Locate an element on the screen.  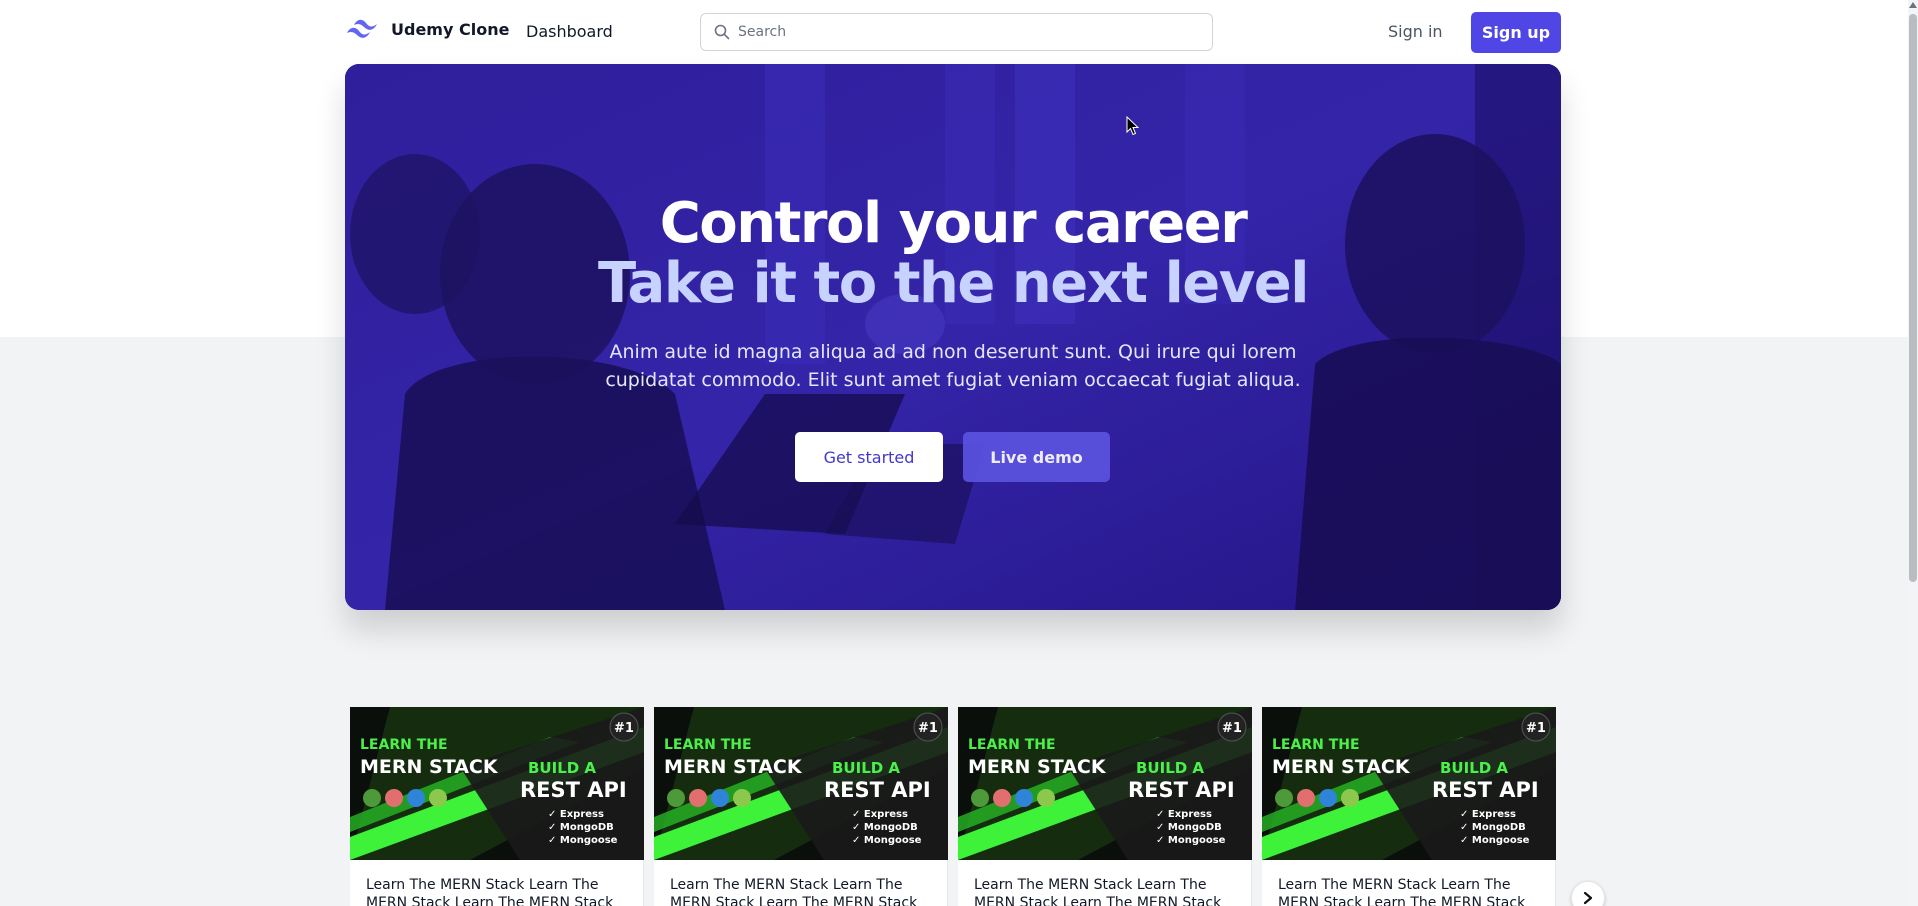
mouse-cursor-icon is located at coordinates (1133, 126).